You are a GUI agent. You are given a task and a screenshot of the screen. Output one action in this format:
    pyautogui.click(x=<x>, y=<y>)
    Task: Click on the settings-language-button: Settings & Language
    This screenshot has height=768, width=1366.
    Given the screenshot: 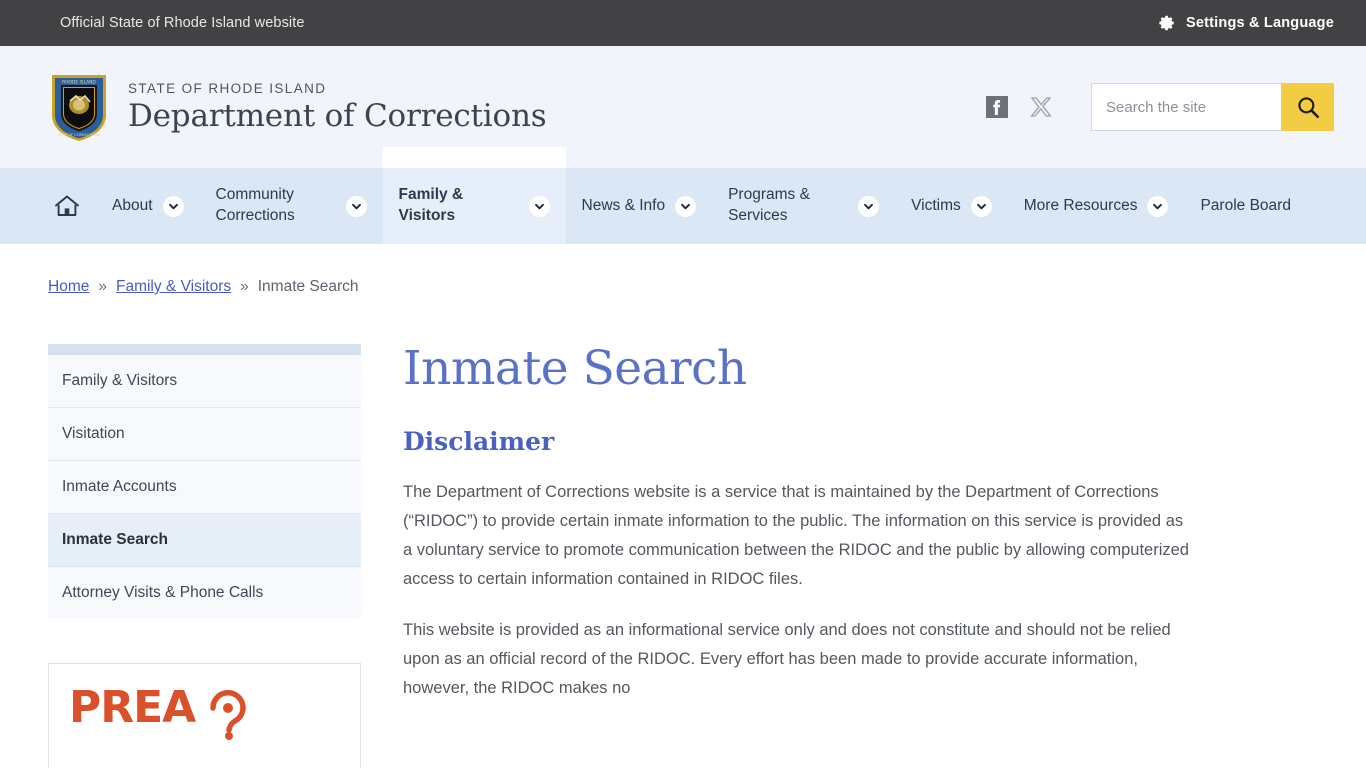 What is the action you would take?
    pyautogui.click(x=1246, y=23)
    